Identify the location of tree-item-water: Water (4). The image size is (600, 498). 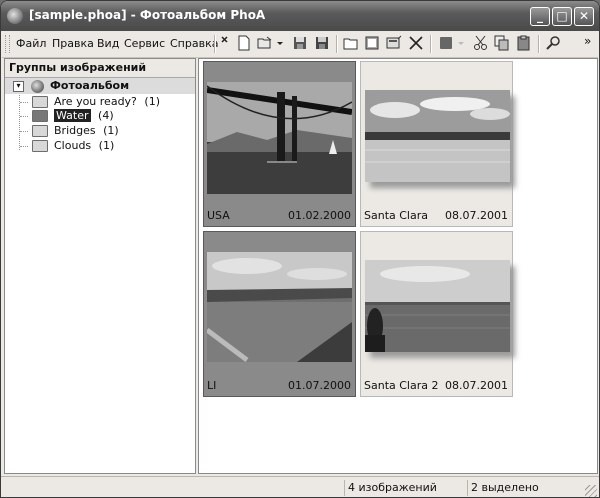
(67, 116).